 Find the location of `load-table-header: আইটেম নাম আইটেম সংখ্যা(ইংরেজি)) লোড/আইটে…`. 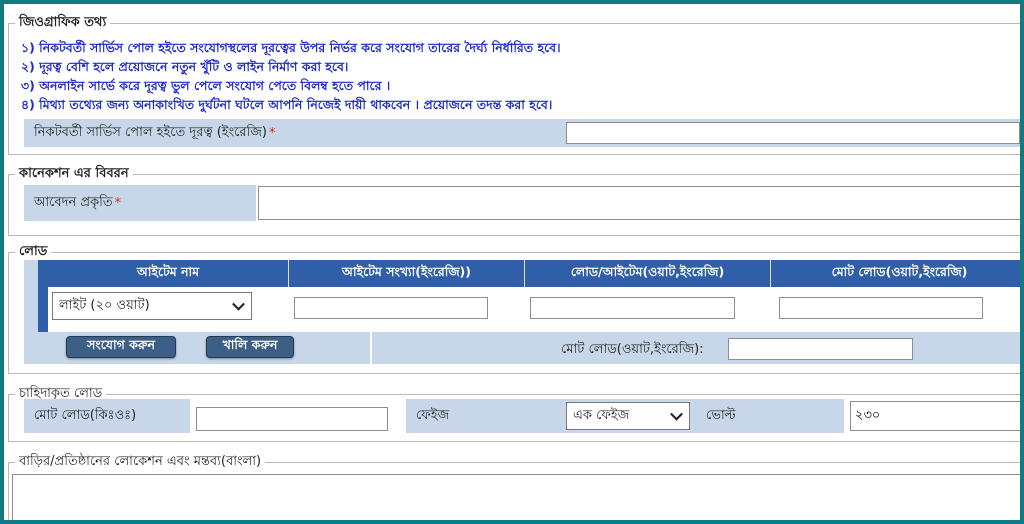

load-table-header: আইটেম নাম আইটেম সংখ্যা(ইংরেজি)) লোড/আইটে… is located at coordinates (529, 273).